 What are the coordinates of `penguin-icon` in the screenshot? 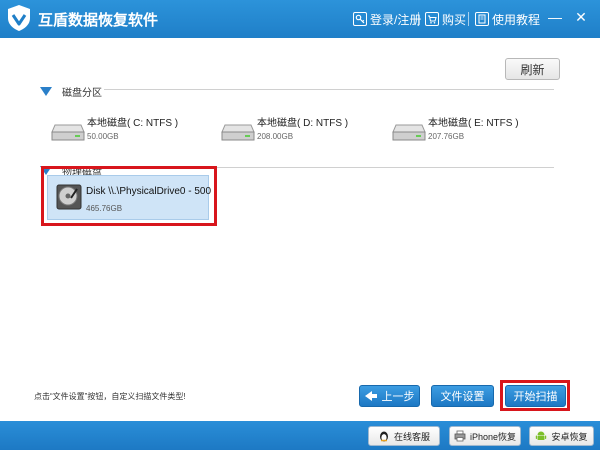 It's located at (383, 436).